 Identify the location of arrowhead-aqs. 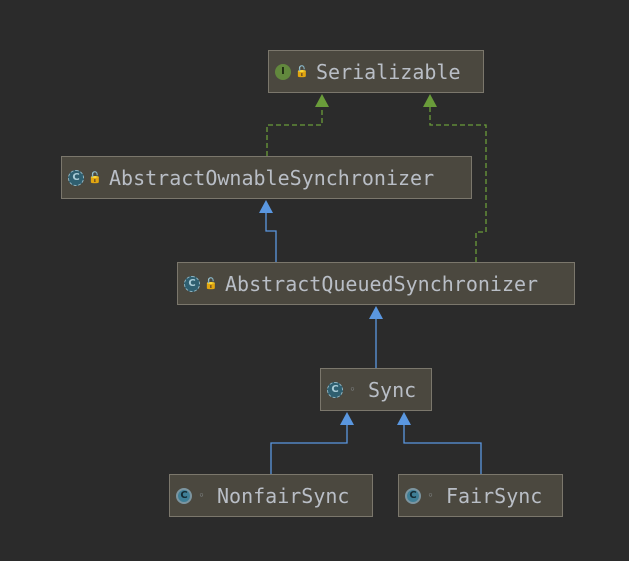
(376, 312).